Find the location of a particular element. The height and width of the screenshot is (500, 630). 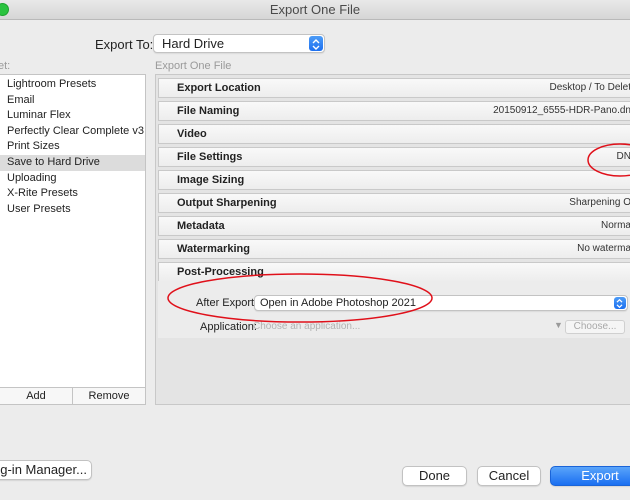

cancel-button: Cancel is located at coordinates (509, 476).